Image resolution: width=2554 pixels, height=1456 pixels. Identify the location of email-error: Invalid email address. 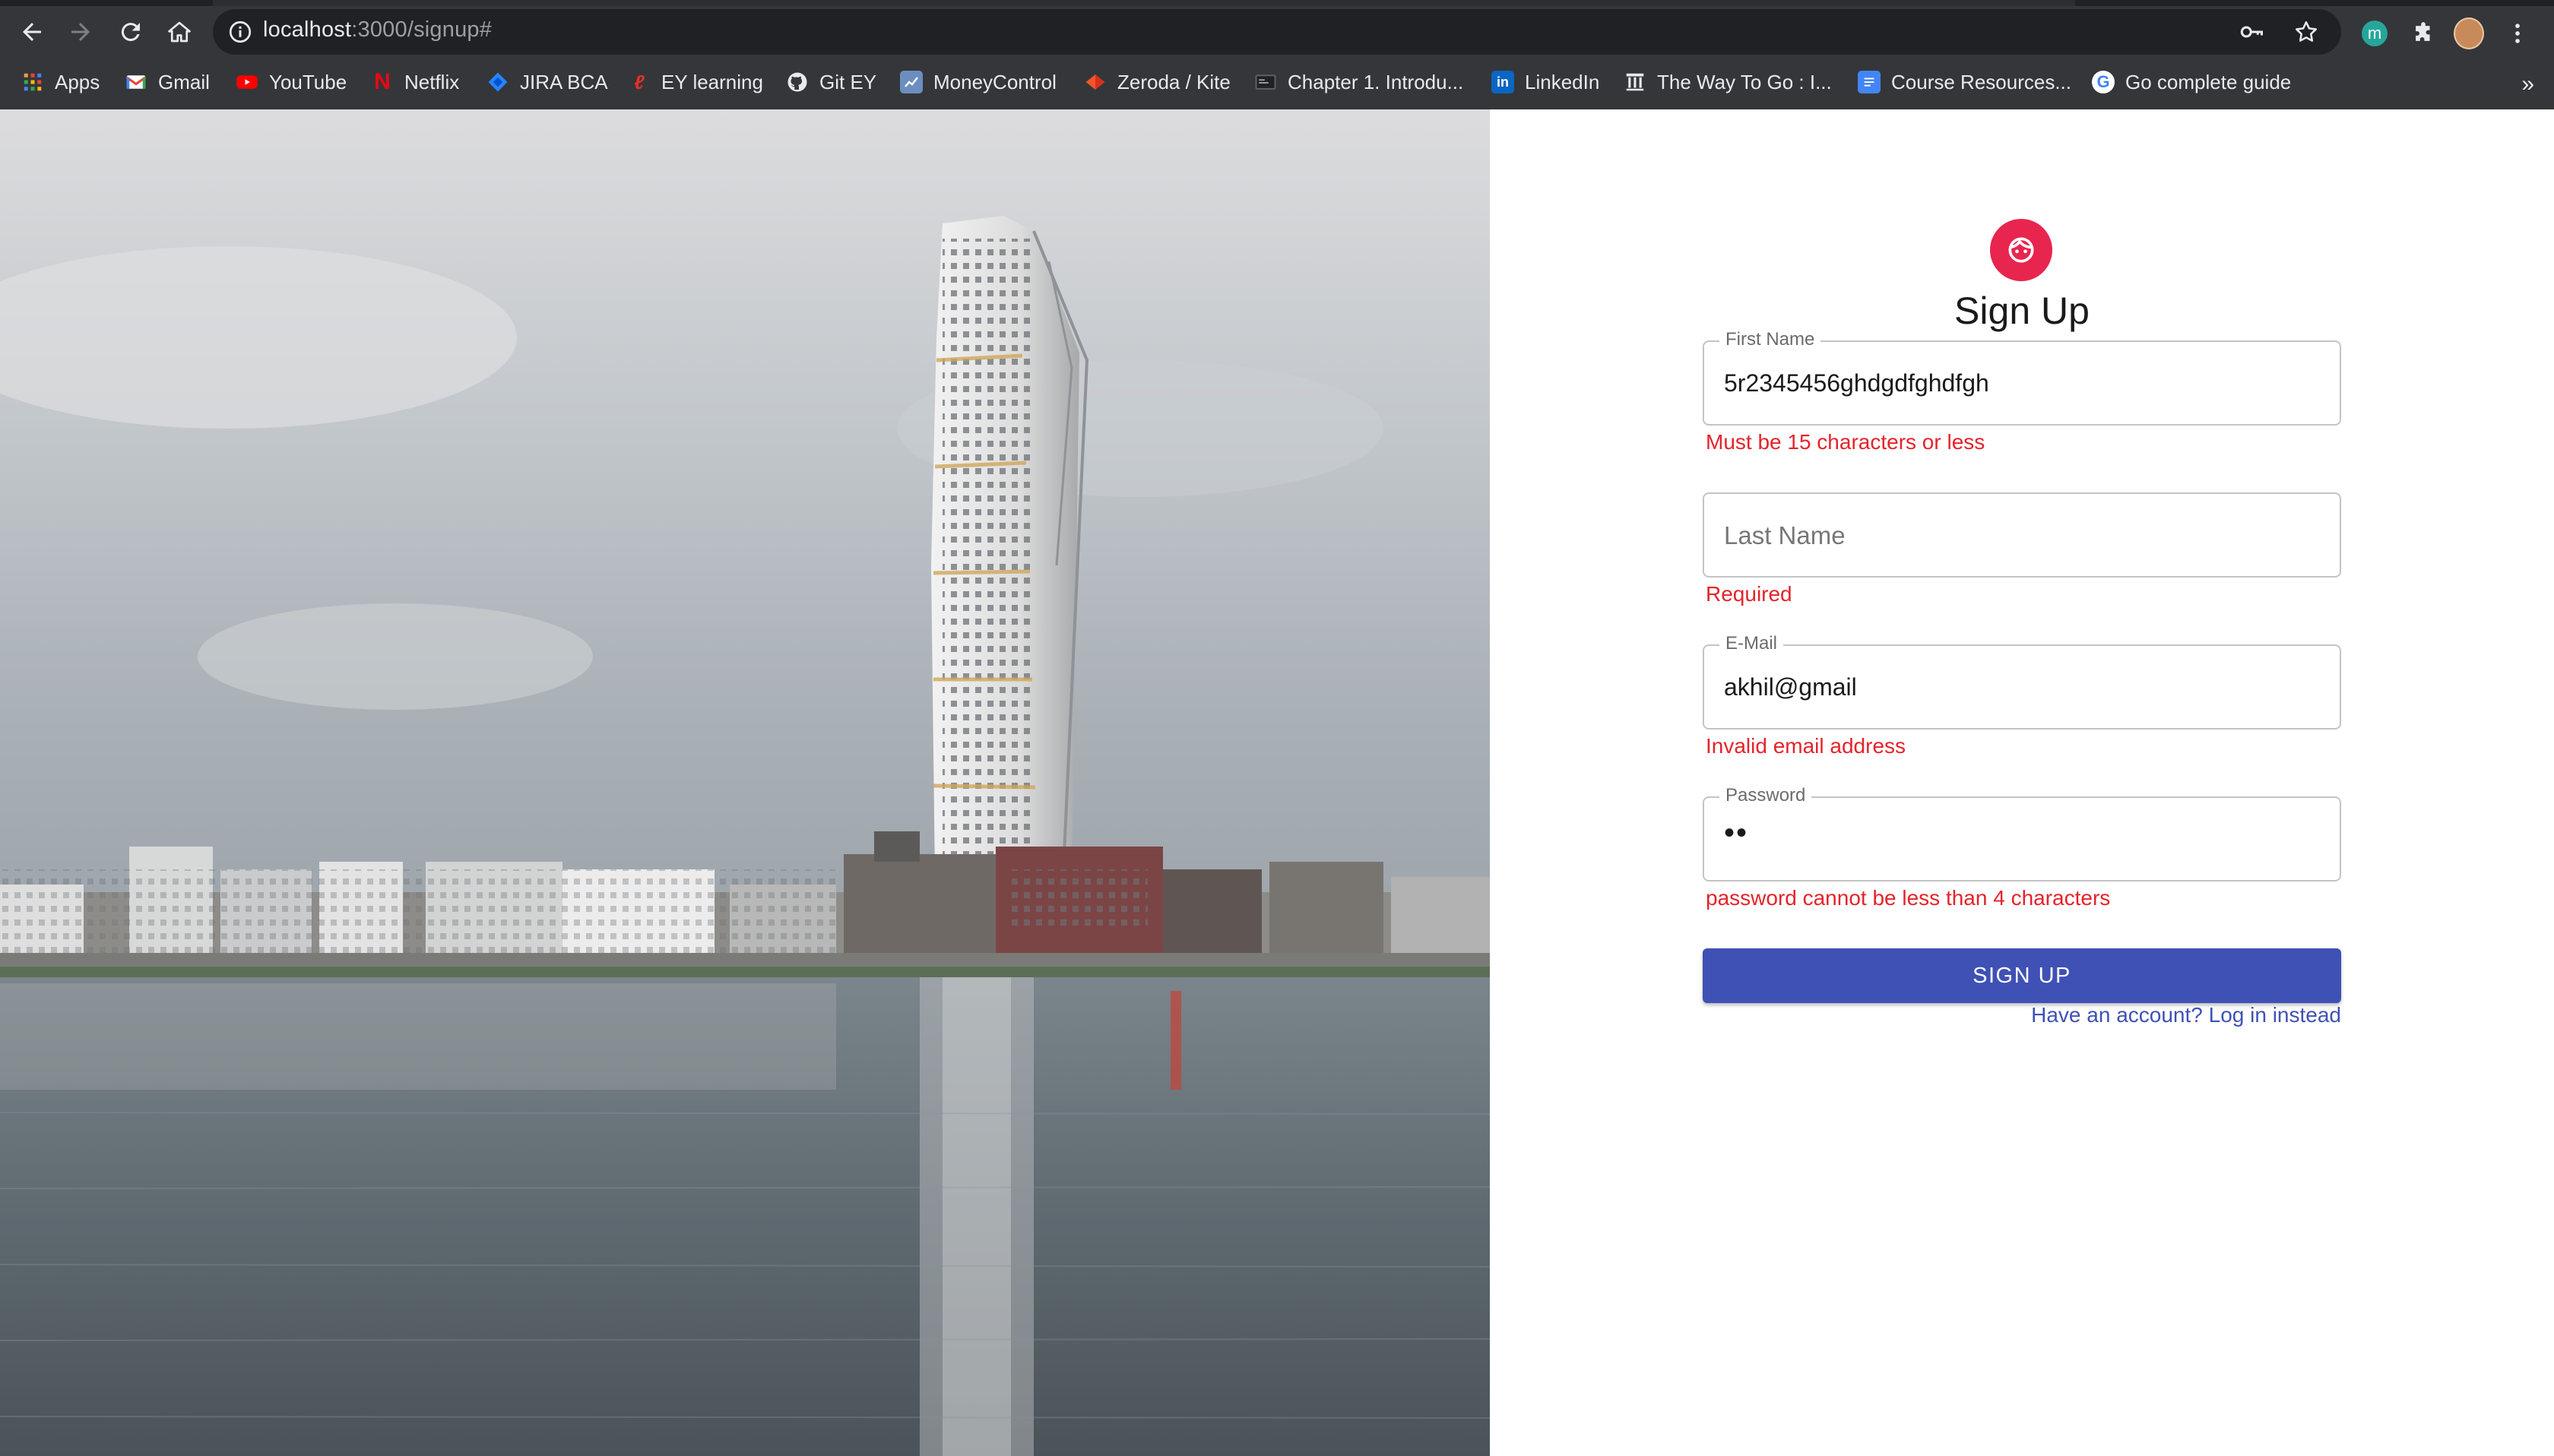
(1806, 746).